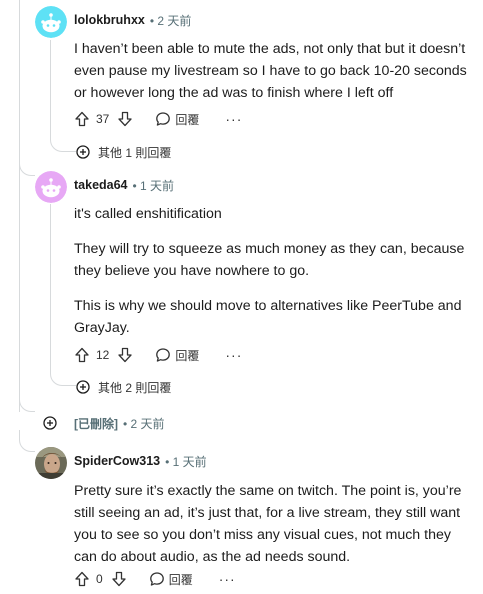 This screenshot has height=594, width=483. What do you see at coordinates (117, 461) in the screenshot?
I see `author-name: SpiderCow313` at bounding box center [117, 461].